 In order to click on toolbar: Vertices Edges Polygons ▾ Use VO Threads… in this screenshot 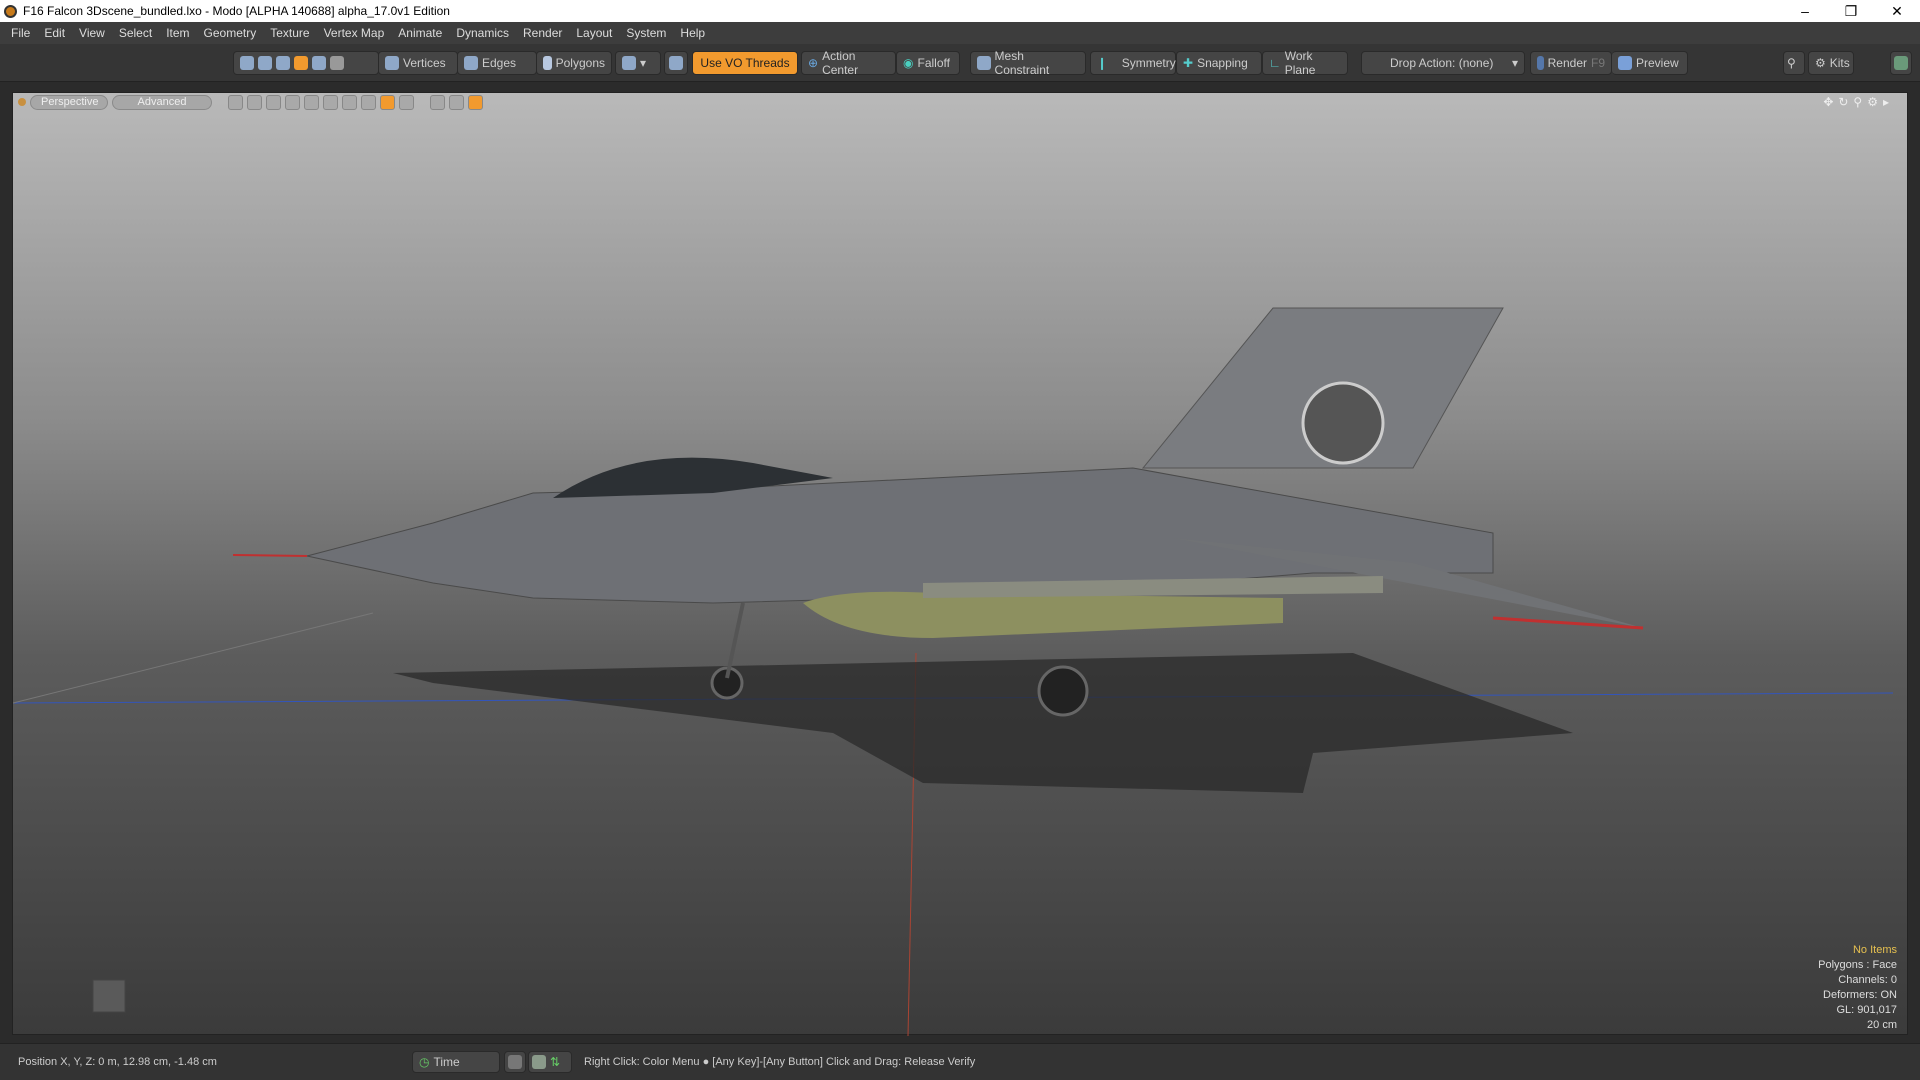, I will do `click(960, 63)`.